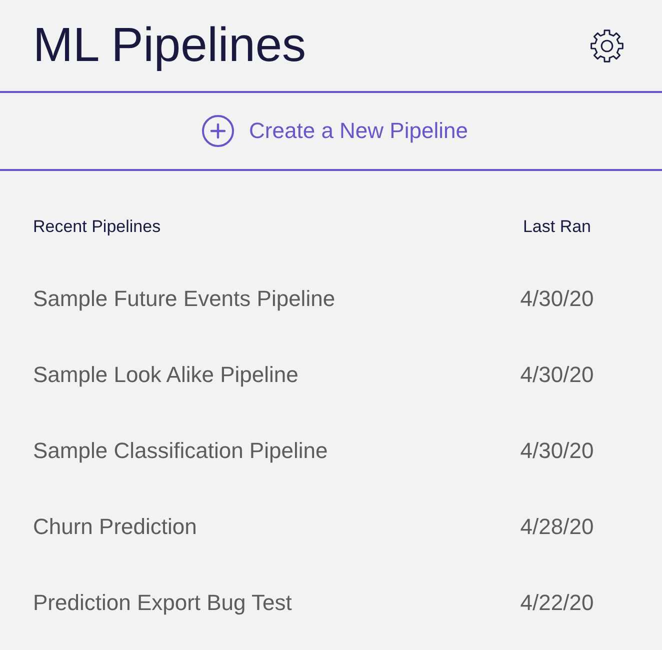 This screenshot has height=650, width=662. I want to click on plus-circle-icon, so click(218, 131).